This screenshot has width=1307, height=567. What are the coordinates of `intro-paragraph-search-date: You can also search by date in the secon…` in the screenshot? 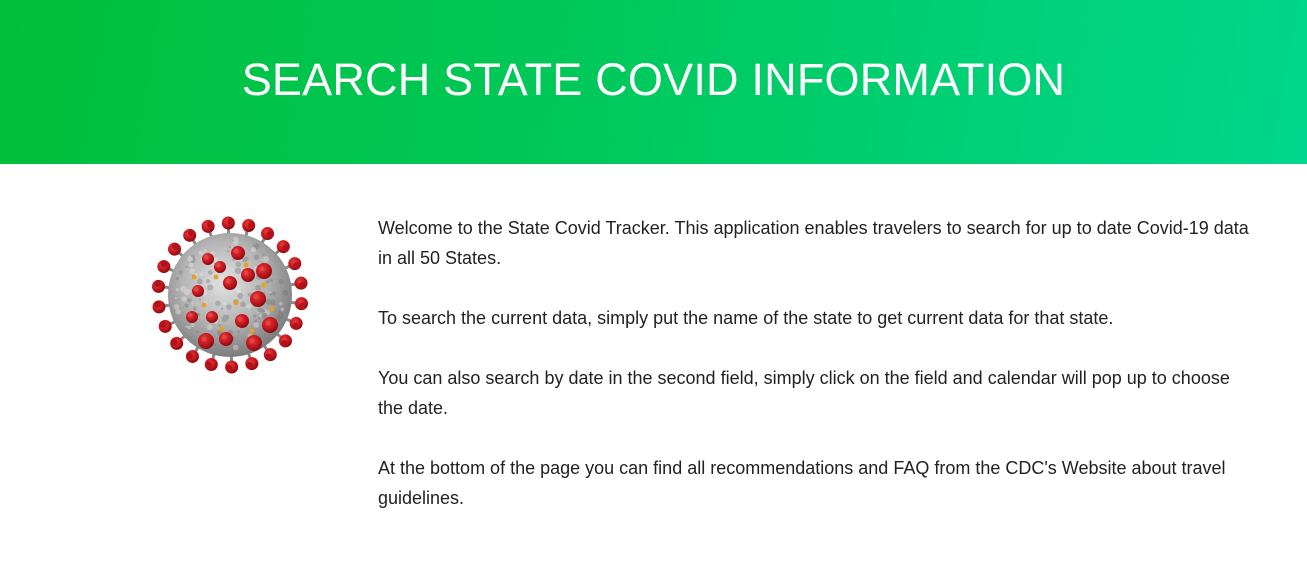 It's located at (818, 393).